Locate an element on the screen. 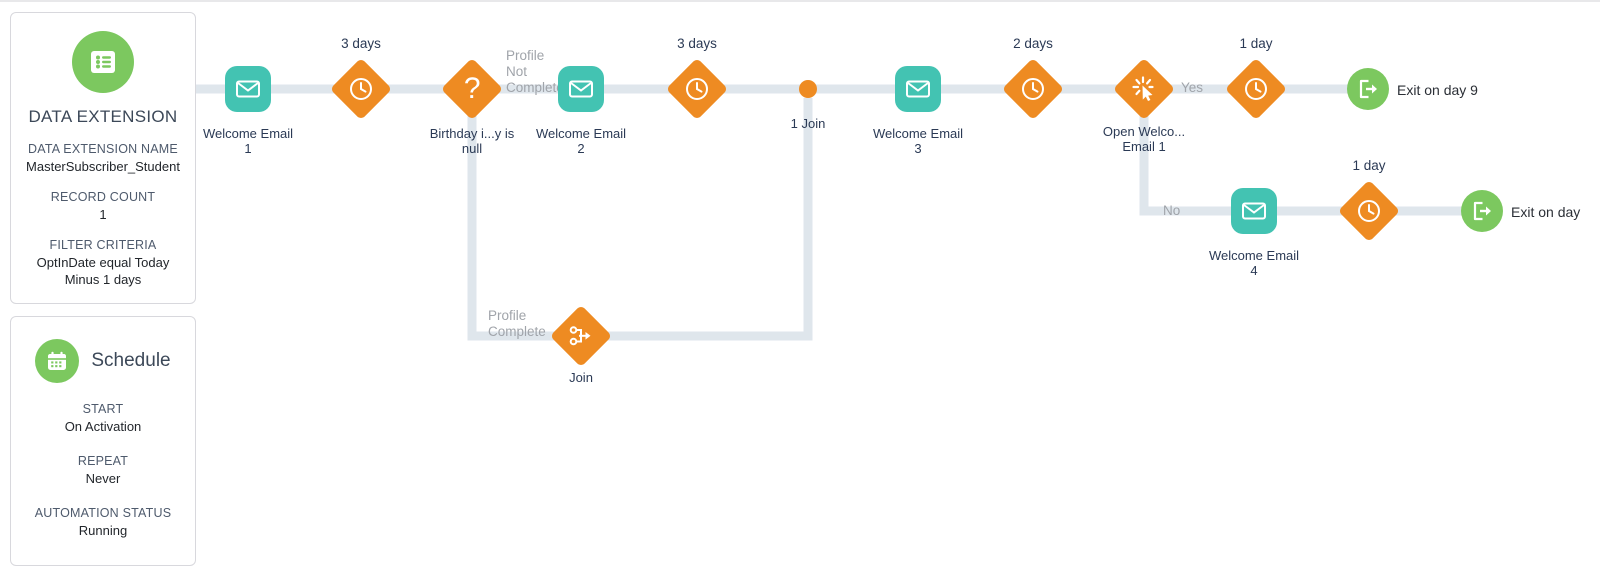  edge-label-yes-branch: Yes is located at coordinates (1192, 87).